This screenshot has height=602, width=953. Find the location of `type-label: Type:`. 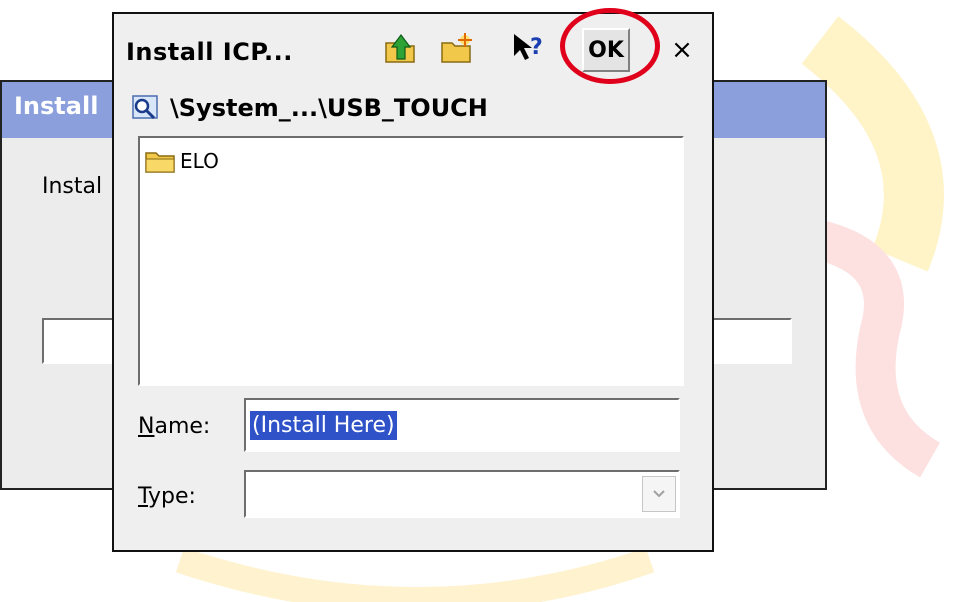

type-label: Type: is located at coordinates (167, 496).